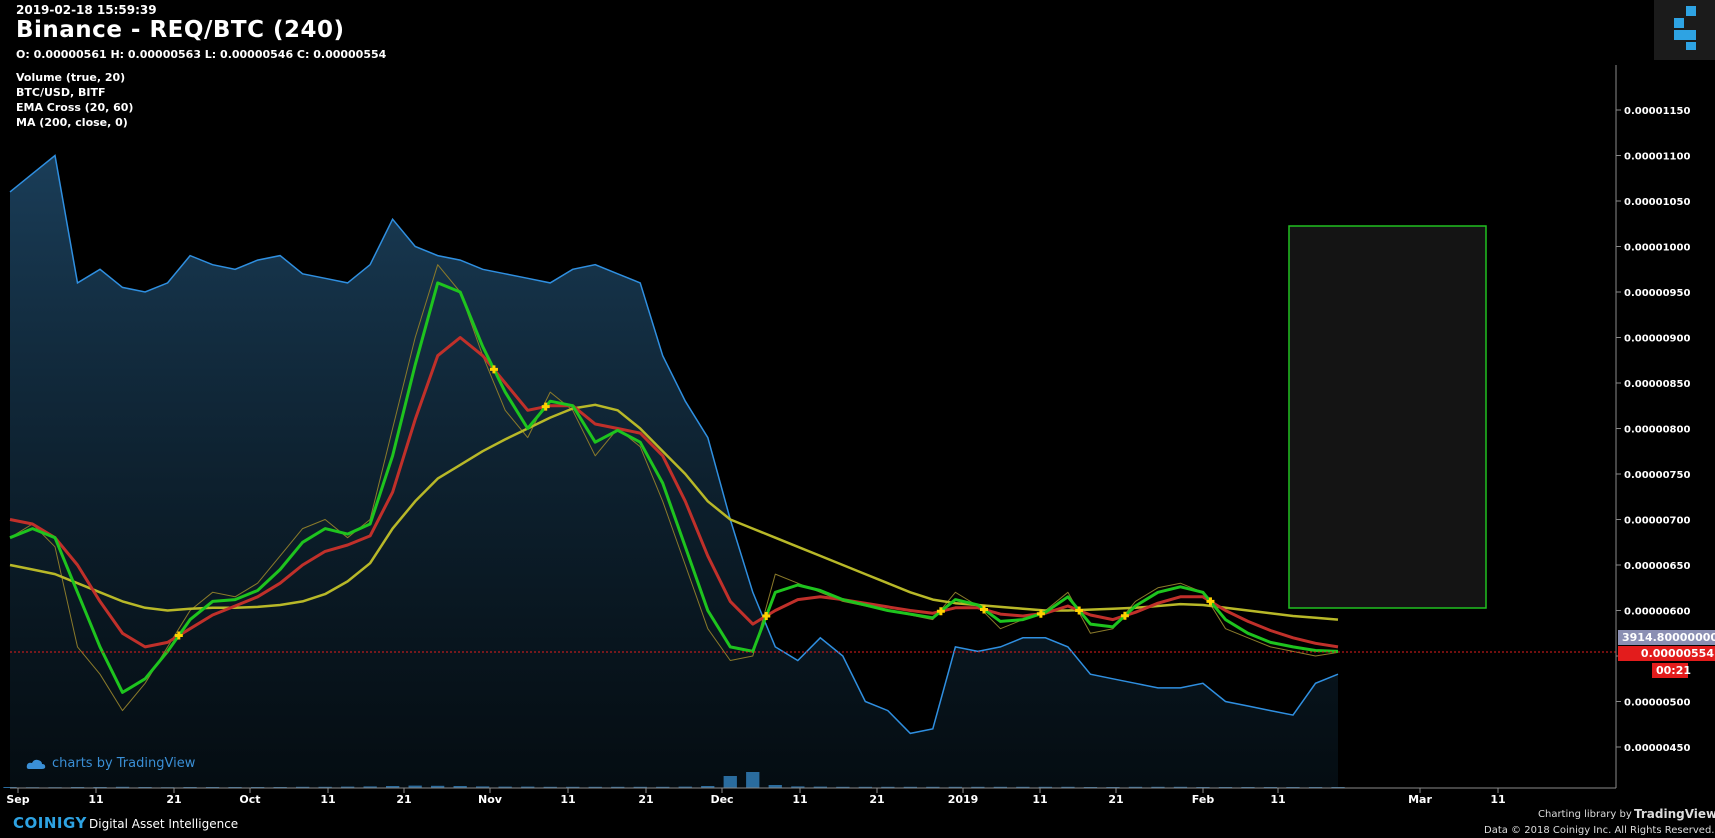 The height and width of the screenshot is (838, 1715). Describe the element at coordinates (1657, 566) in the screenshot. I see `price-tick-label: 0.00000650` at that location.